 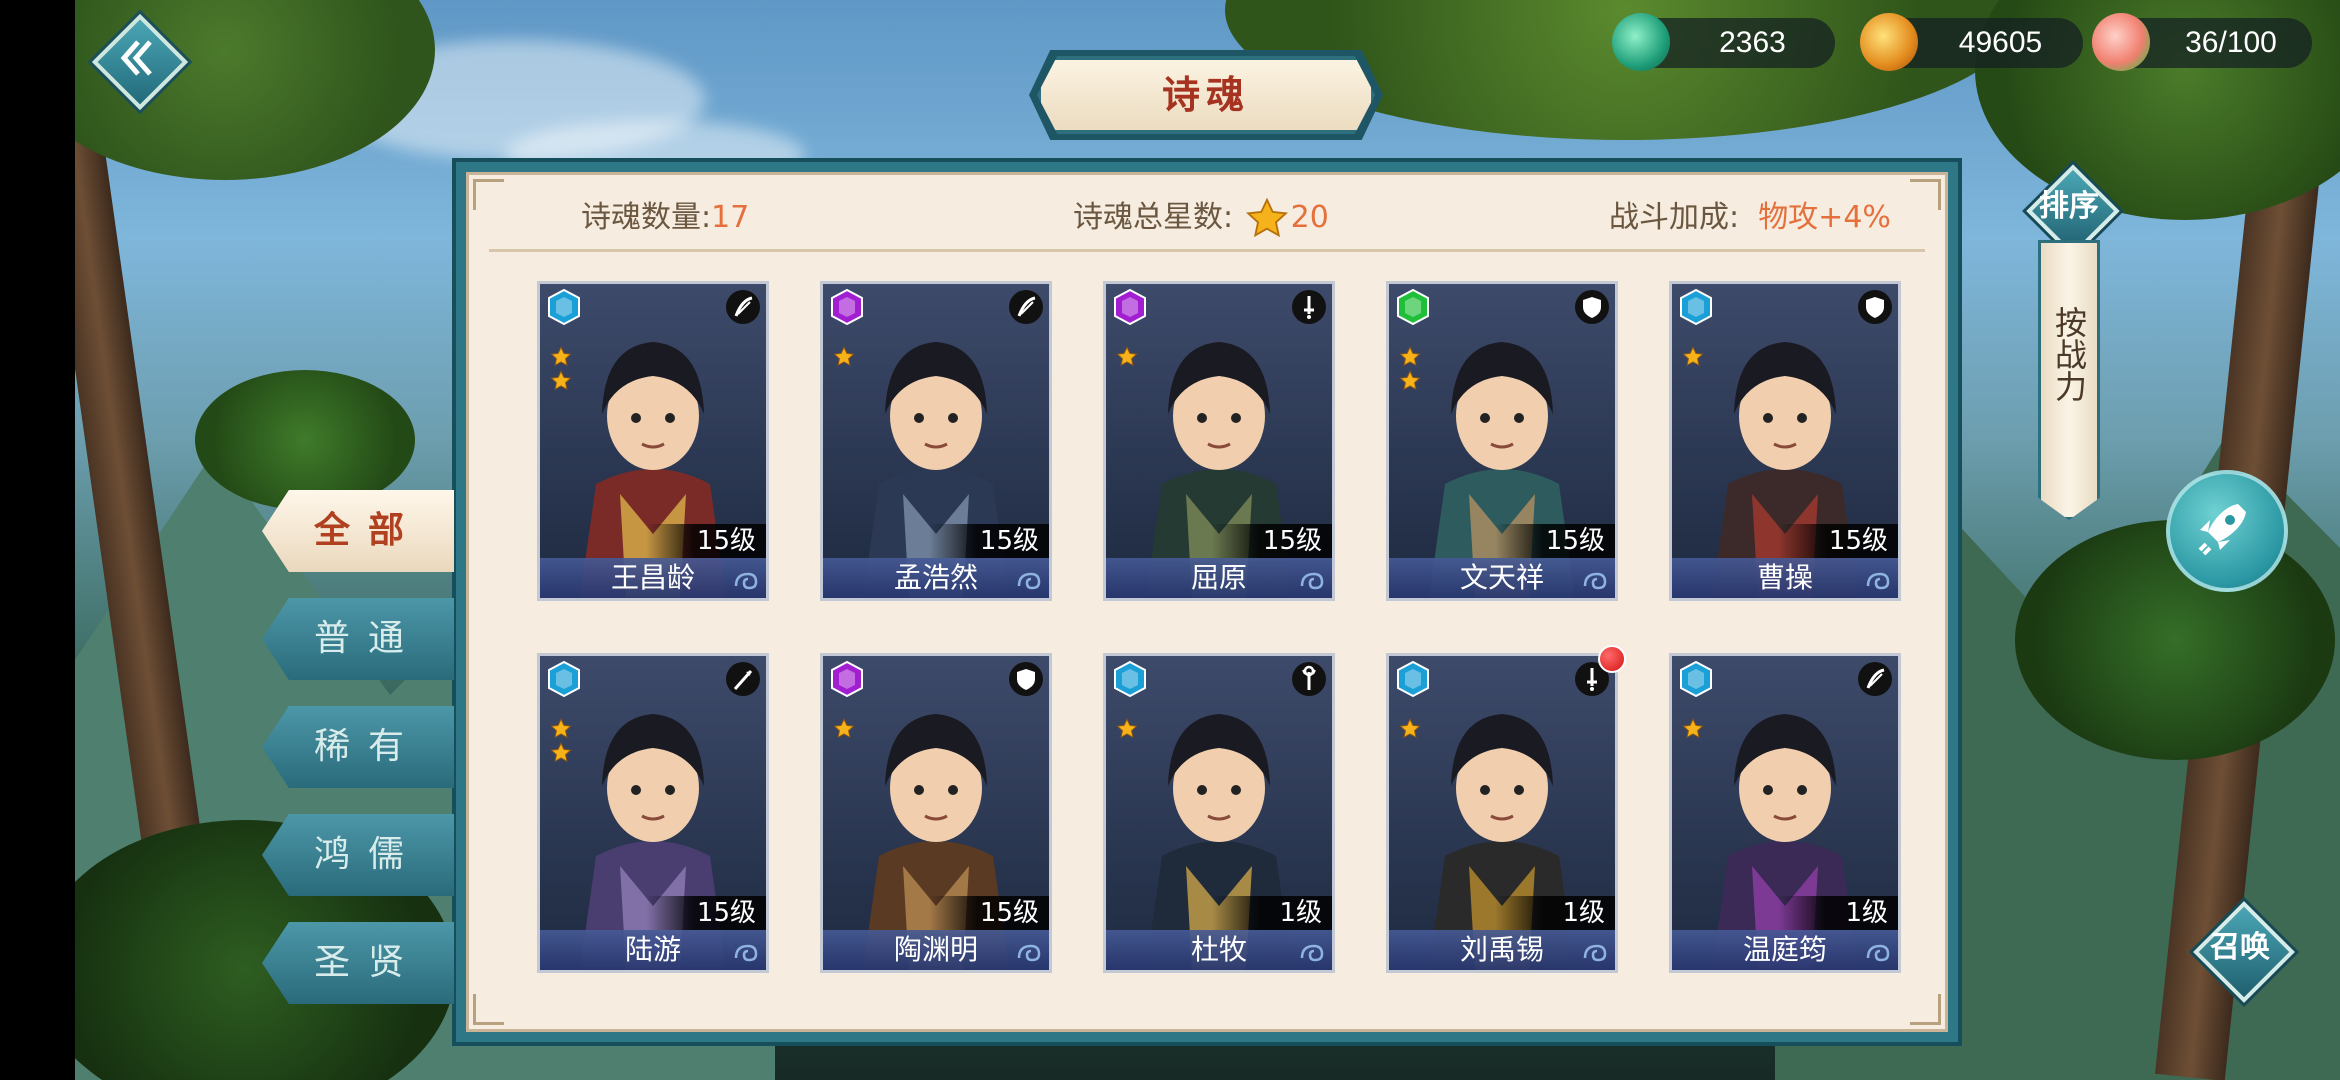 I want to click on sort-option-label: 按战力, so click(x=2069, y=354).